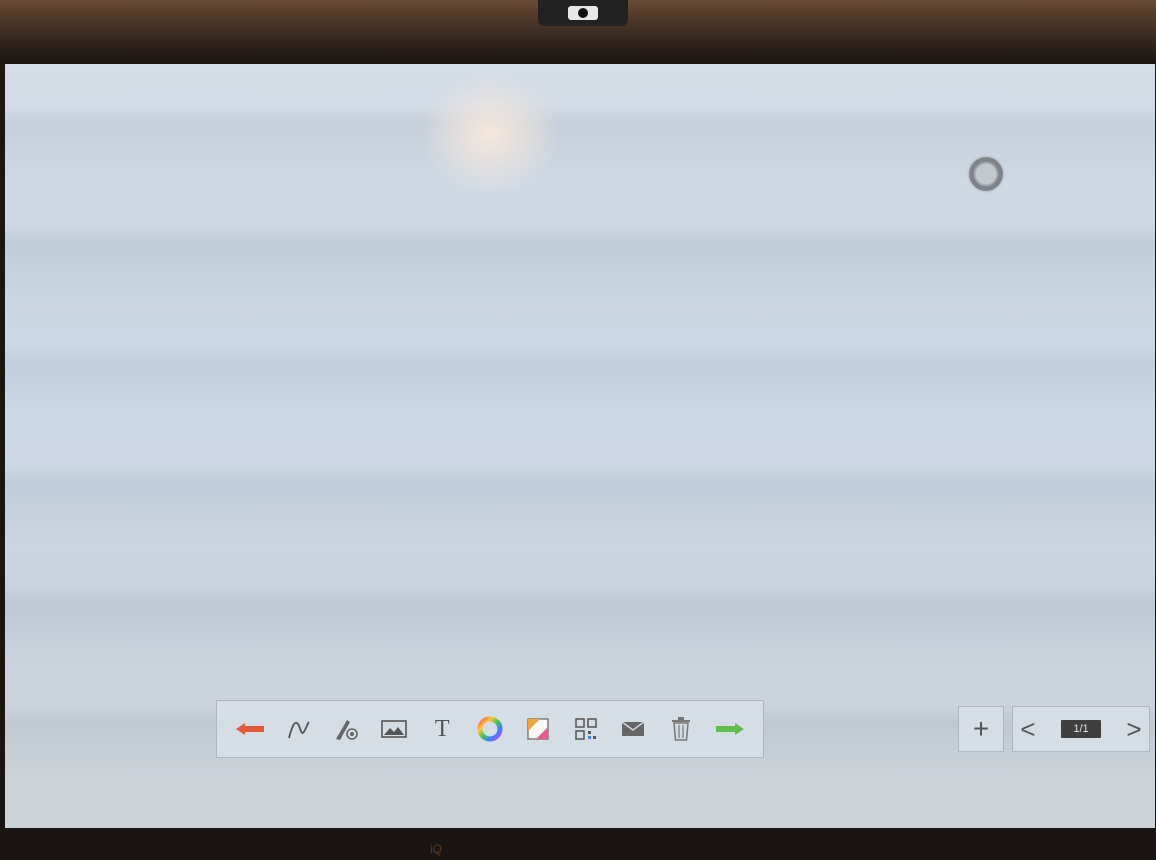 The height and width of the screenshot is (860, 1156). I want to click on color-wheel-icon, so click(490, 729).